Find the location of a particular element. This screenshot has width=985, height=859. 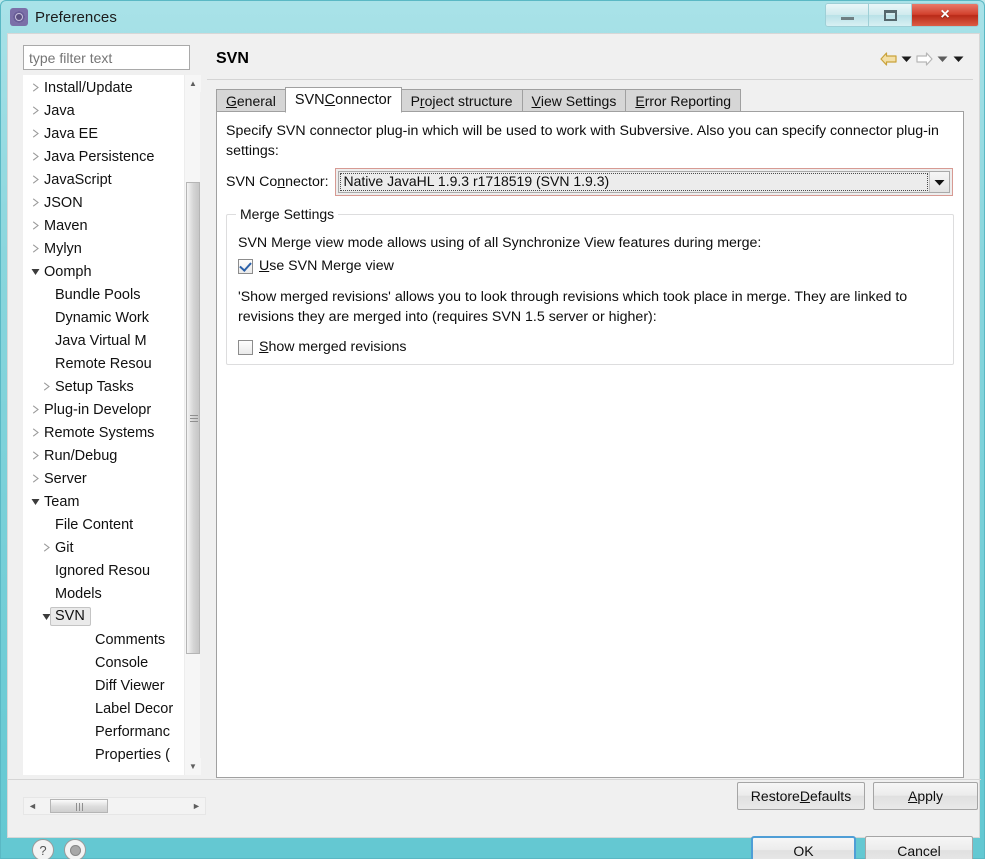

sidebar-item-console: Console is located at coordinates (100, 662).